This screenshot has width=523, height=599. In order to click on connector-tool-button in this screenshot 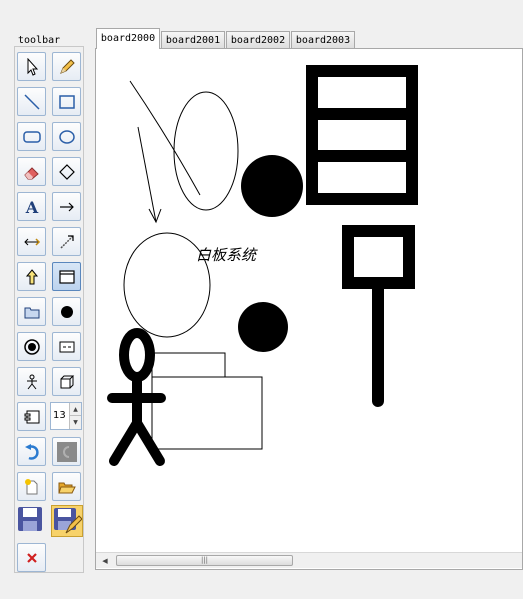, I will do `click(66, 241)`.